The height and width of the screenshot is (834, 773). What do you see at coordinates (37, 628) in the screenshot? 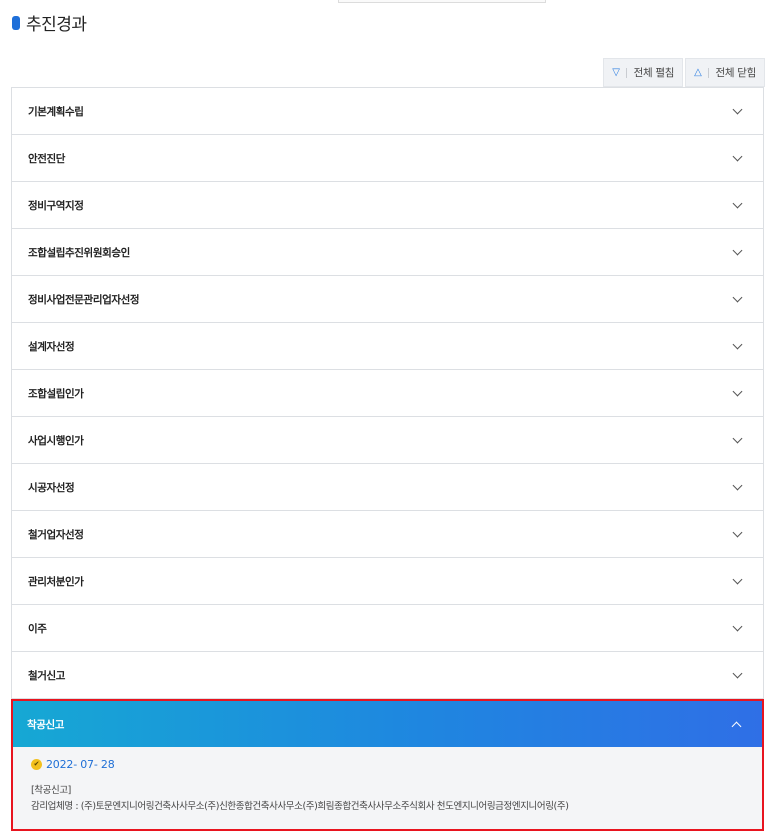
I see `accordion-item-label: 이주` at bounding box center [37, 628].